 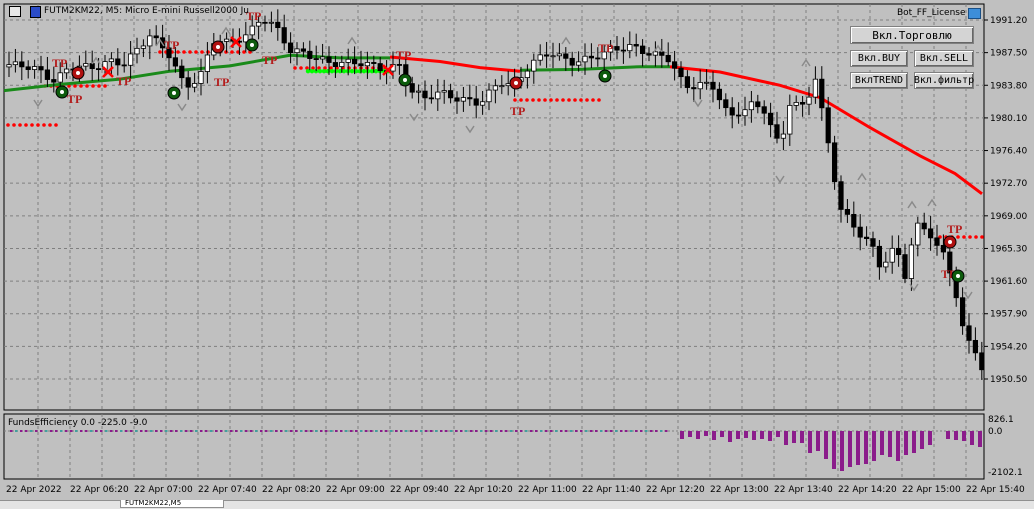 I want to click on chart-tab: FUTM2KM22,M5, so click(x=172, y=504).